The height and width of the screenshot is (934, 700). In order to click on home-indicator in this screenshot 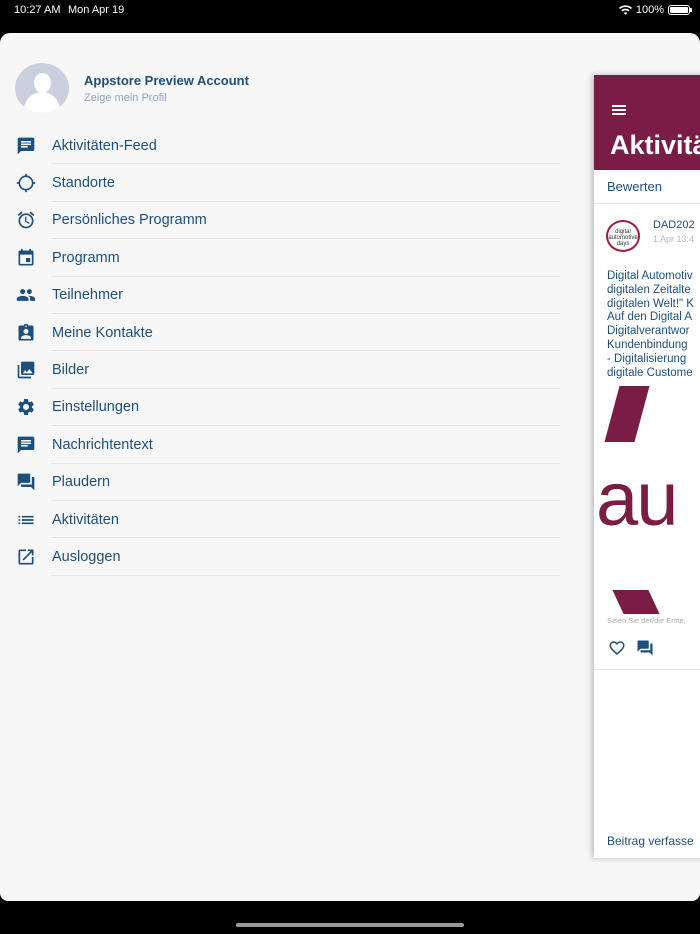, I will do `click(350, 925)`.